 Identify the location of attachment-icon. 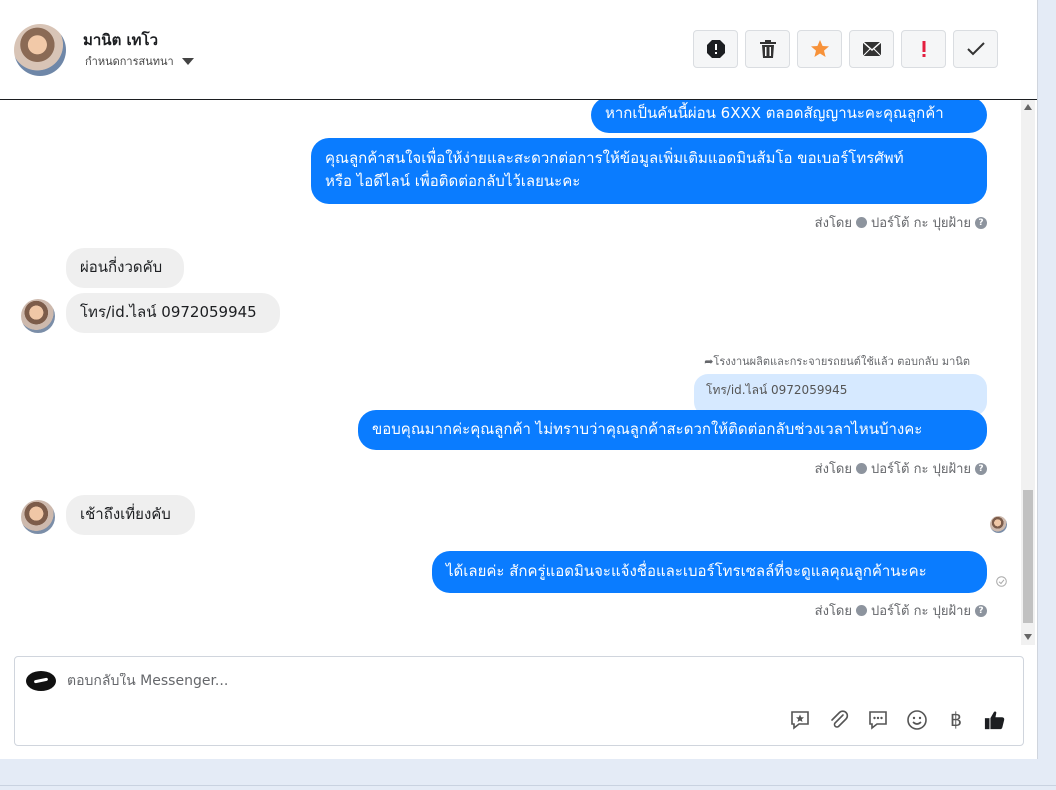
(840, 719).